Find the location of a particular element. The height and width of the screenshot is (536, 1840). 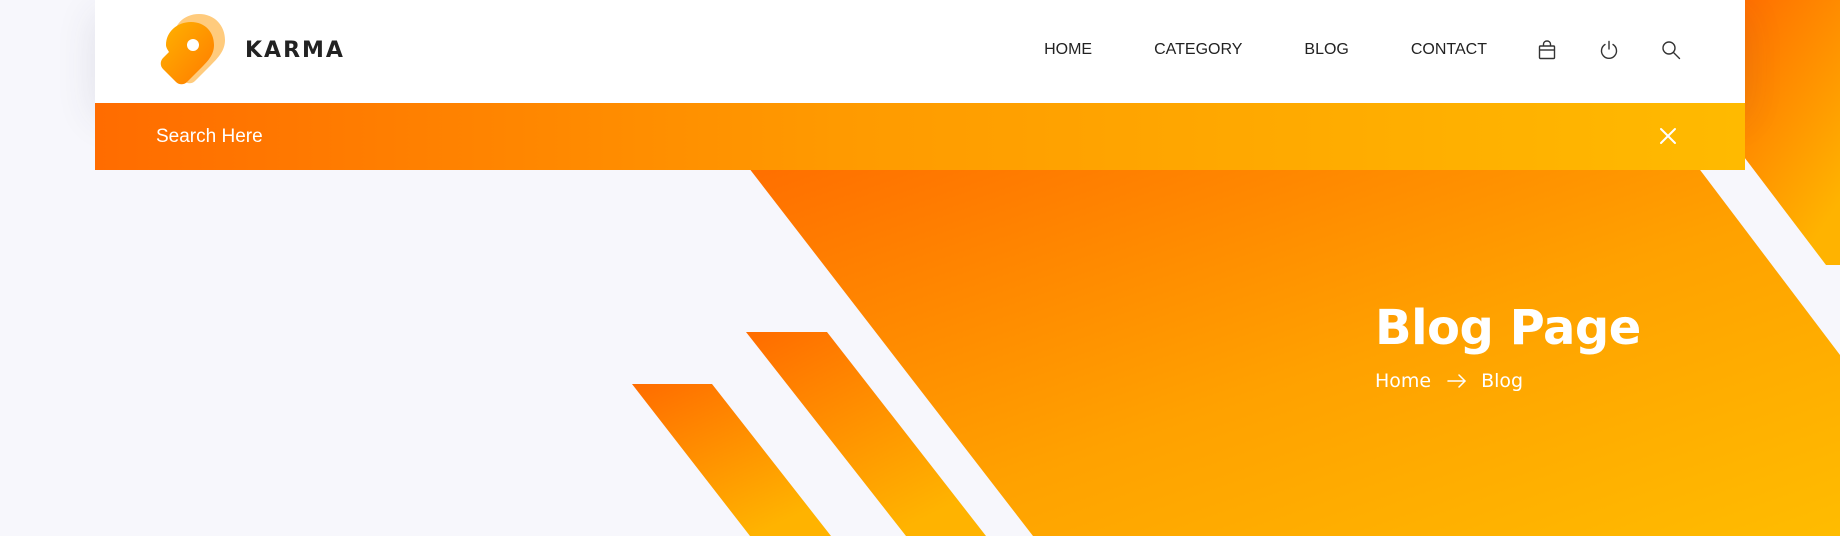

nav-item-home: HOME is located at coordinates (1068, 50).